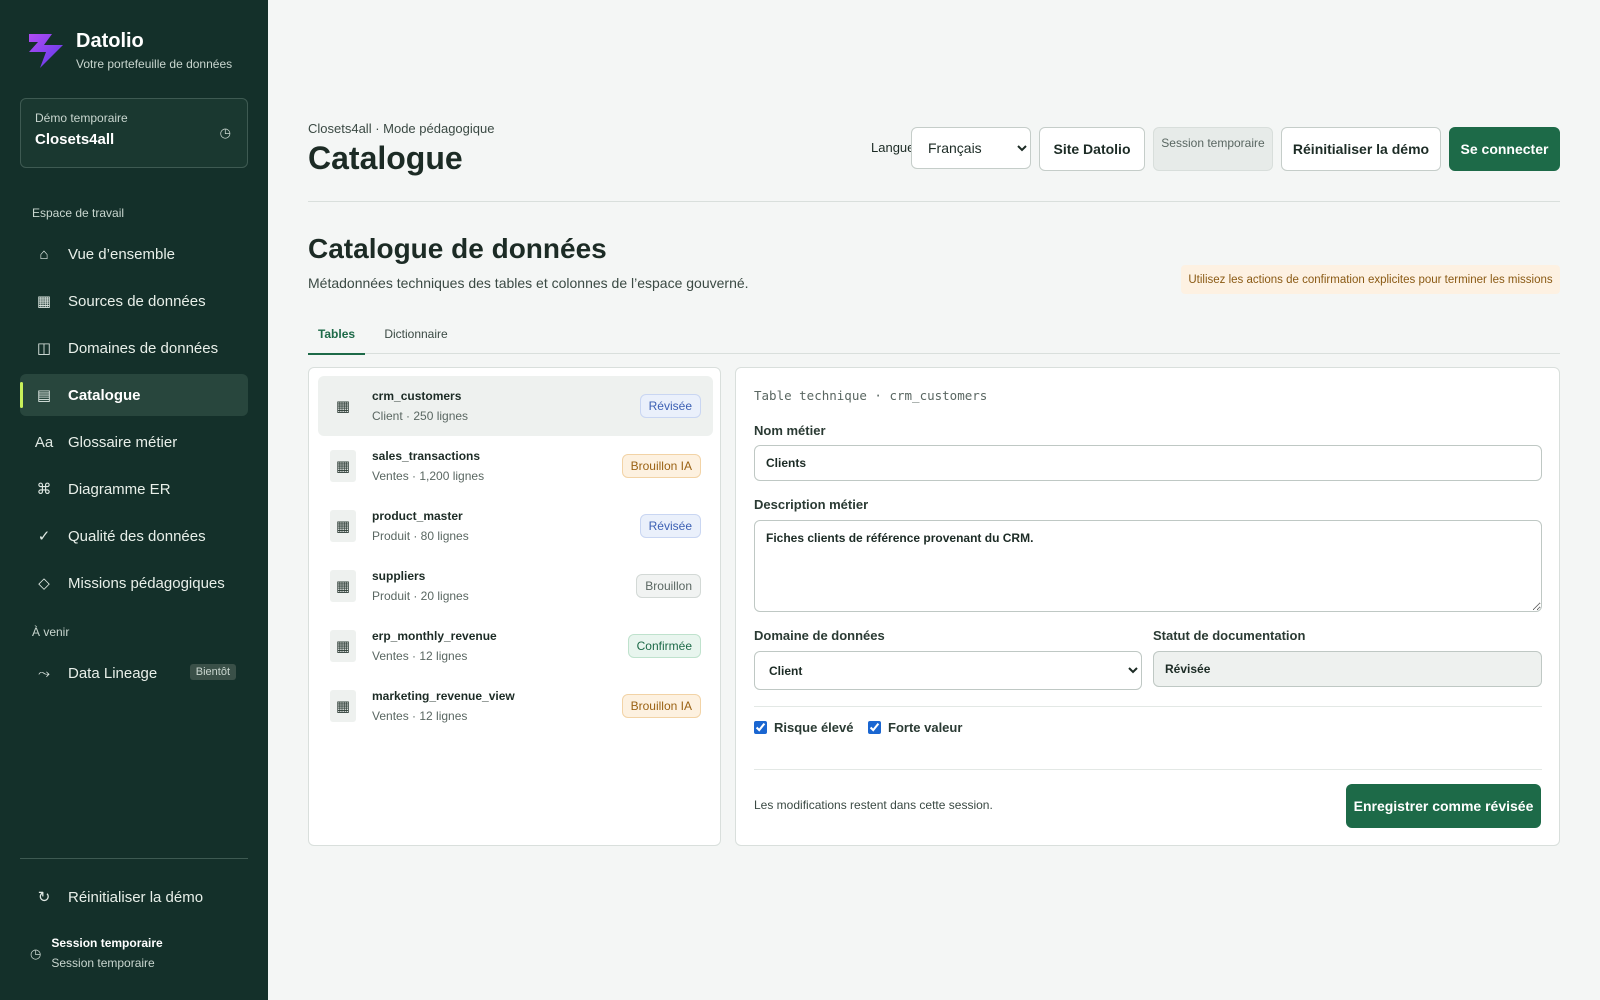 The width and height of the screenshot is (1600, 1000). Describe the element at coordinates (934, 334) in the screenshot. I see `catalogue-tabs: Tables Dictionnaire` at that location.